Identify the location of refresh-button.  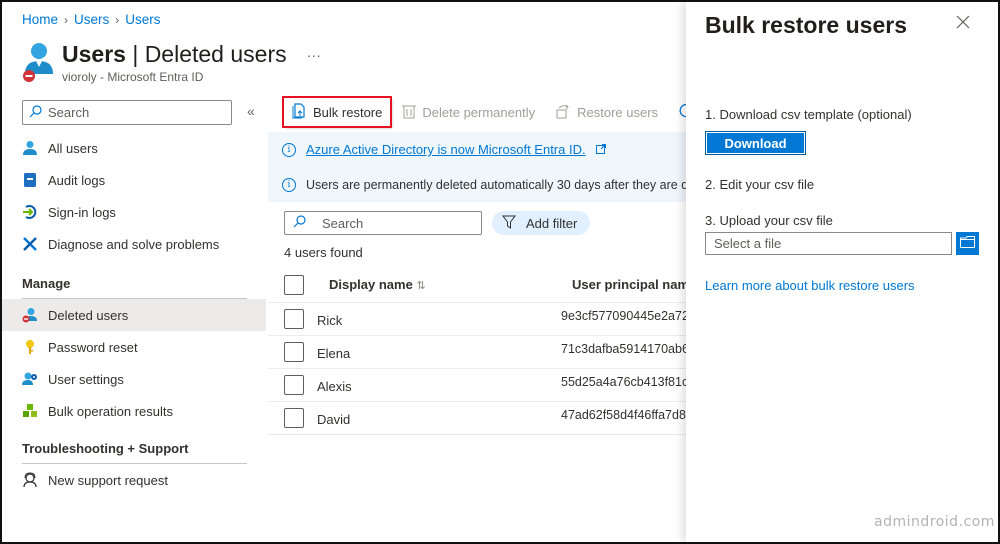
(678, 112).